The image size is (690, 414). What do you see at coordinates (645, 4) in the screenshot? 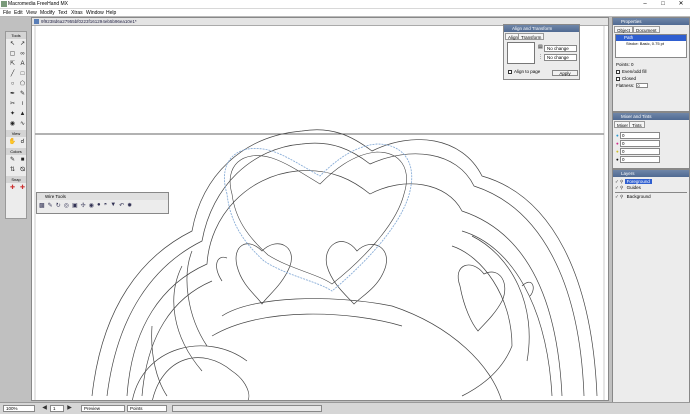
I see `minimize-icon: –` at bounding box center [645, 4].